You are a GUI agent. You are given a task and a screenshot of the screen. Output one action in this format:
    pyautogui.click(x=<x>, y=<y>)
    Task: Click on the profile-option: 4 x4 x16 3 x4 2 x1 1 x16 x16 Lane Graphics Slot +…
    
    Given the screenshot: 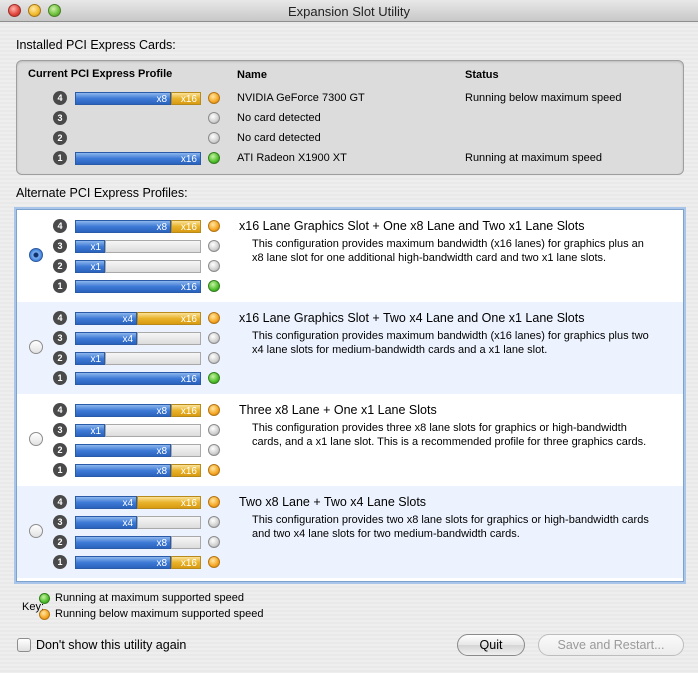 What is the action you would take?
    pyautogui.click(x=350, y=348)
    